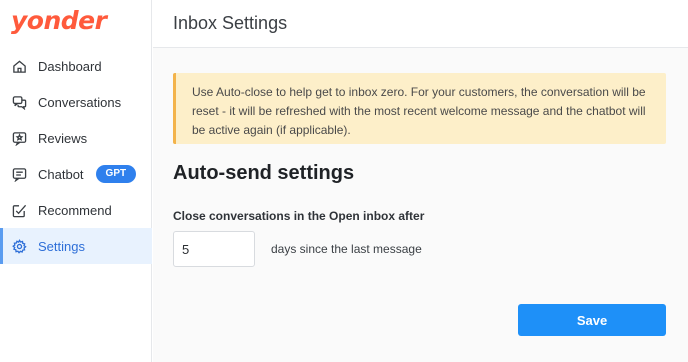 The width and height of the screenshot is (688, 362). Describe the element at coordinates (346, 249) in the screenshot. I see `days-suffix-label: days since the last message` at that location.